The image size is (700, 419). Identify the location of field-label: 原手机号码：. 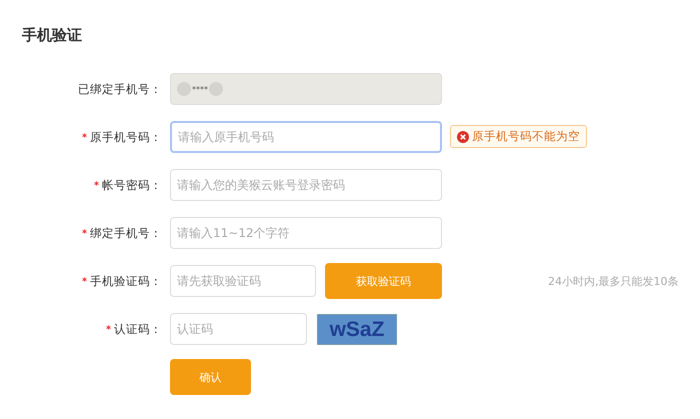
(126, 137).